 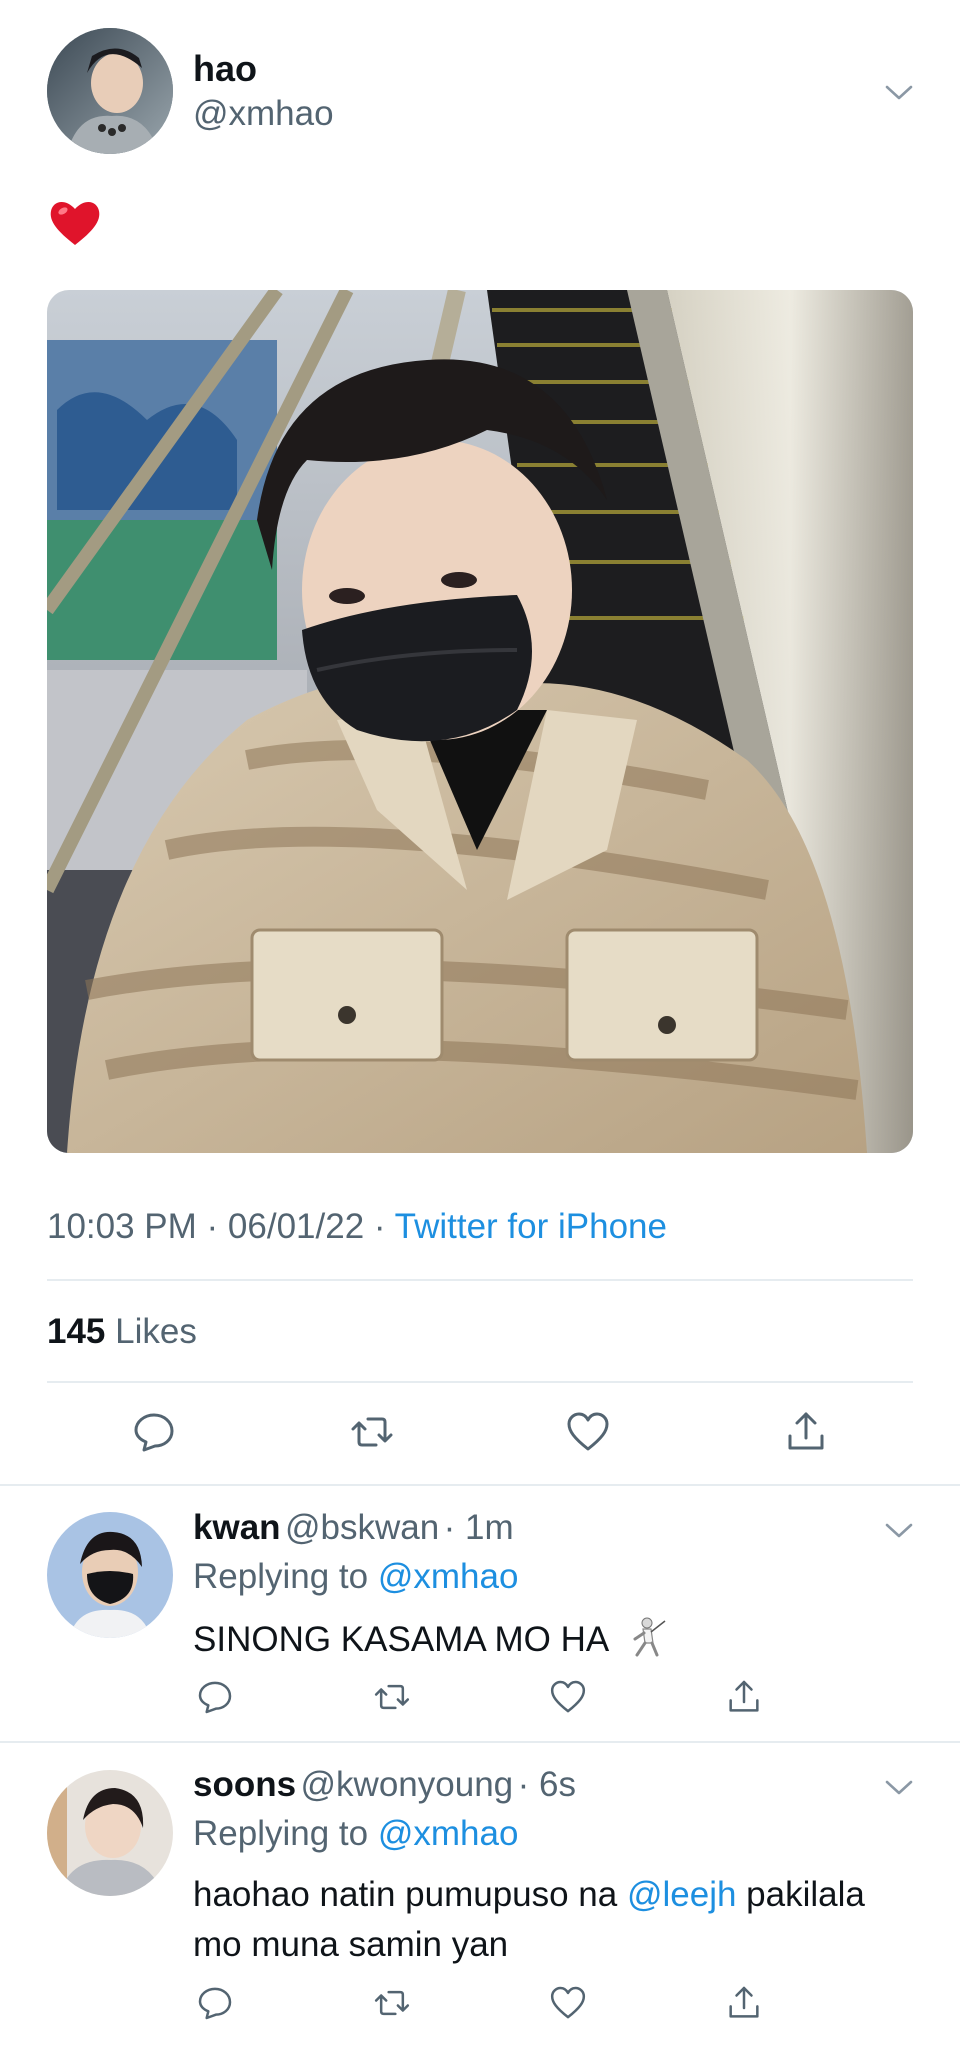 I want to click on author-avatar, so click(x=110, y=91).